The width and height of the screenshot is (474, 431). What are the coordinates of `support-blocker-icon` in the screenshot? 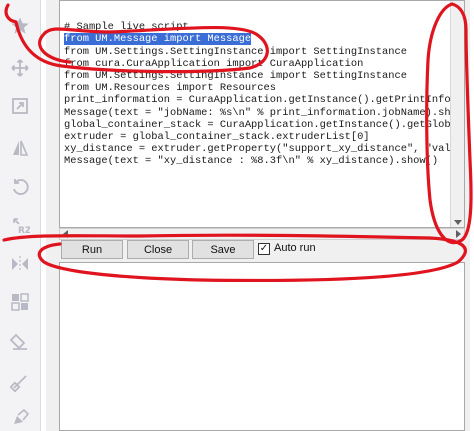 It's located at (20, 342).